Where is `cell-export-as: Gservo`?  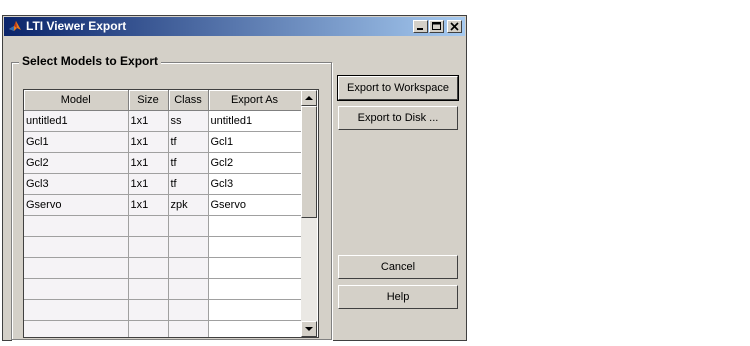
cell-export-as: Gservo is located at coordinates (255, 205).